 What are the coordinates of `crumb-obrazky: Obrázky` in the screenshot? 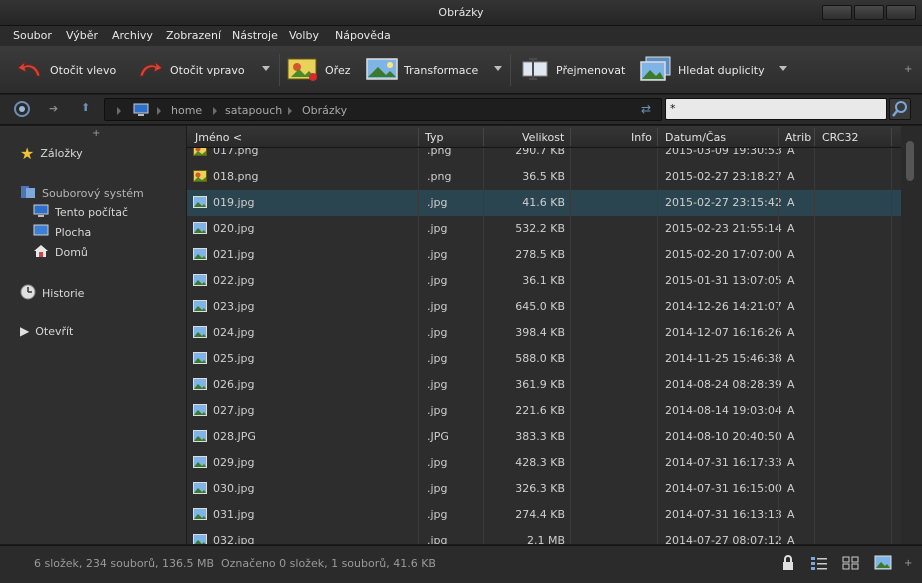 It's located at (324, 110).